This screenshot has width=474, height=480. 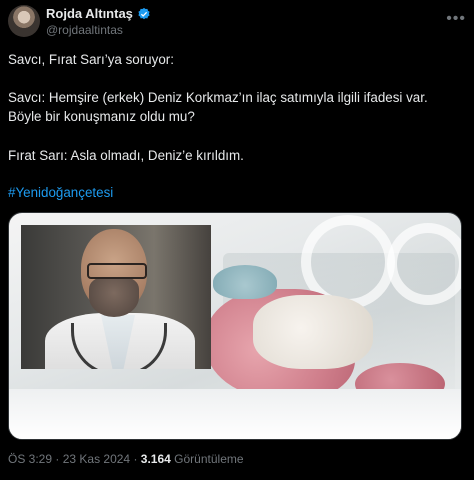 I want to click on baby-diaper, so click(x=313, y=332).